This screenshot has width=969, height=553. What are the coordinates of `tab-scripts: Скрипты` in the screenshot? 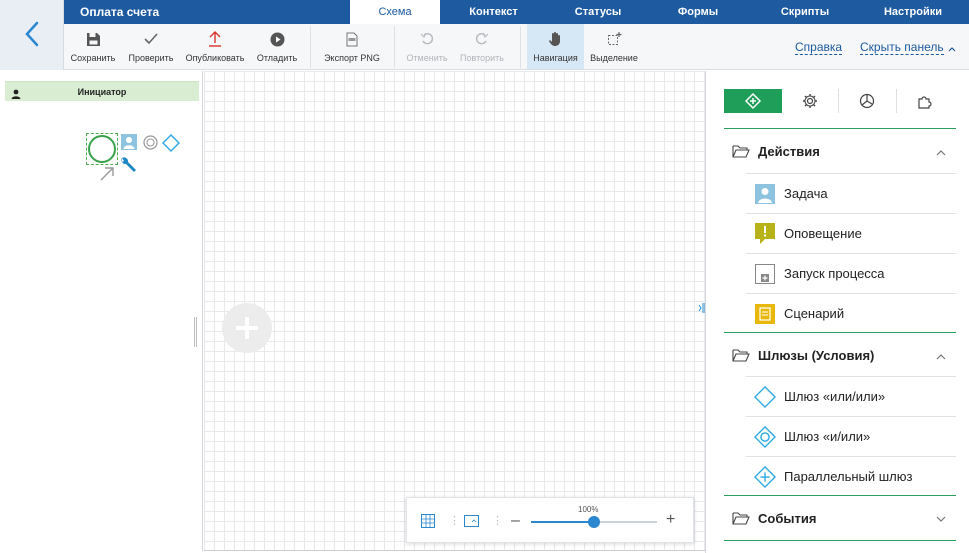 It's located at (805, 12).